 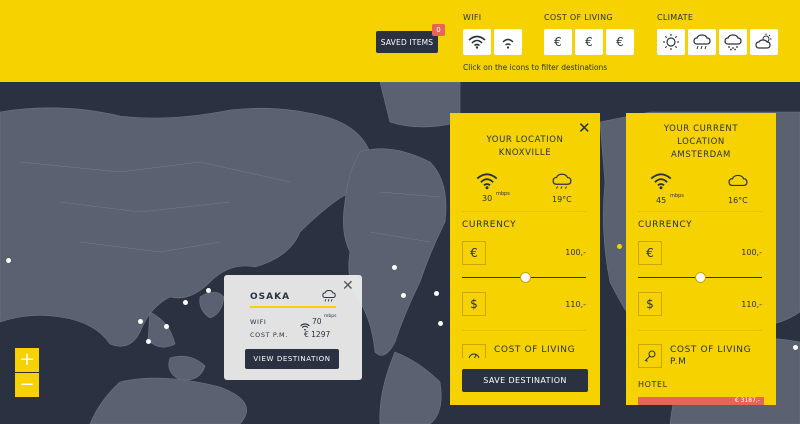 I want to click on card-wifi-value: 30, so click(x=487, y=198).